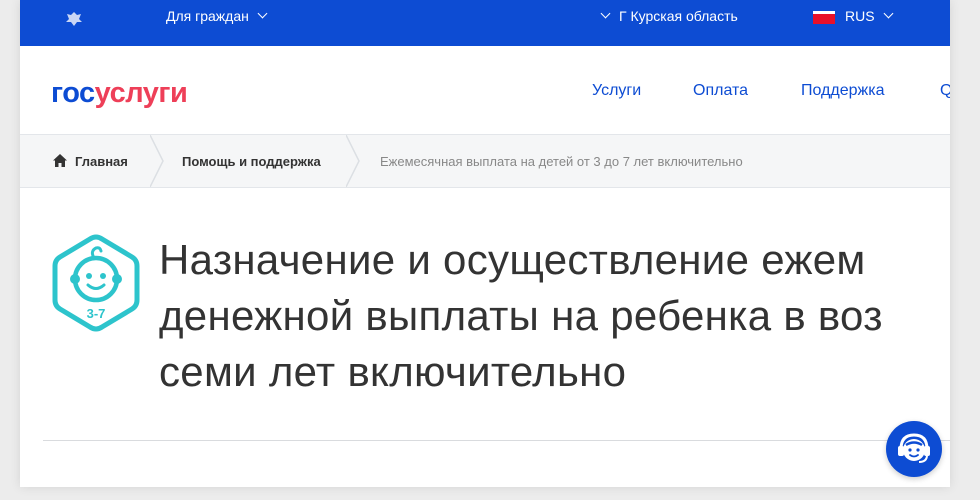  What do you see at coordinates (720, 91) in the screenshot?
I see `nav-payment: Оплата` at bounding box center [720, 91].